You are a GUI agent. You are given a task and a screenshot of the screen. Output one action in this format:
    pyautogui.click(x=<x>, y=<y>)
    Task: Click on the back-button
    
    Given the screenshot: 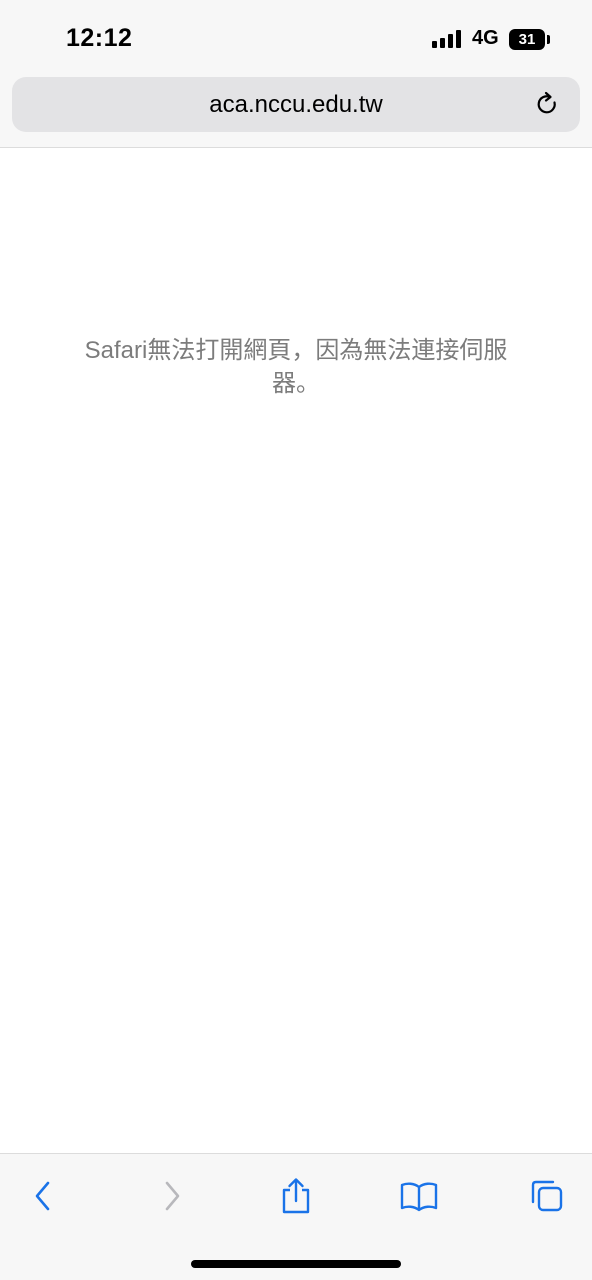 What is the action you would take?
    pyautogui.click(x=43, y=1196)
    